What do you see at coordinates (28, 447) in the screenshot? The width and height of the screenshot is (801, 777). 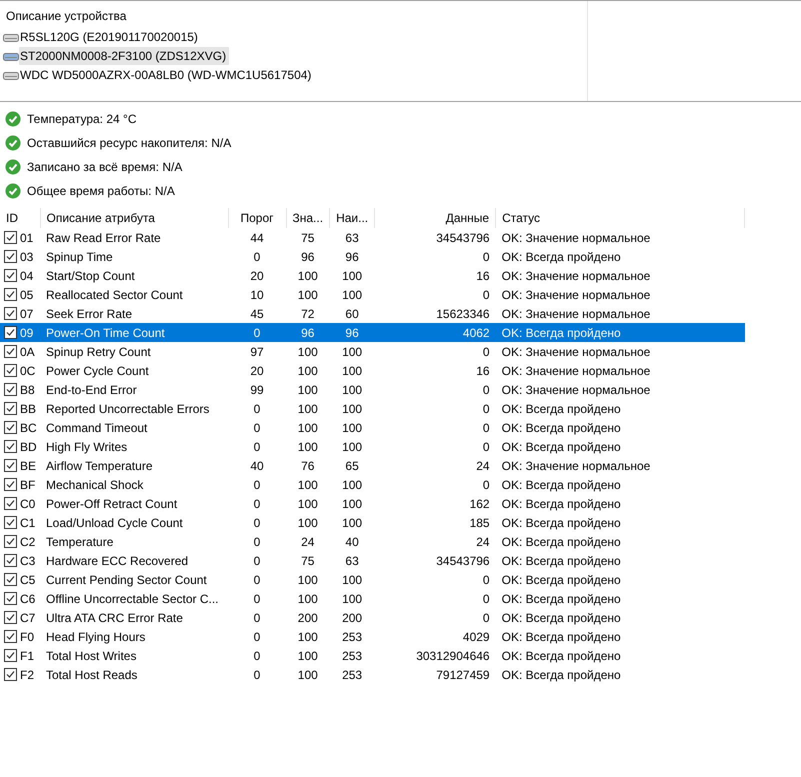 I see `table-cell: BD` at bounding box center [28, 447].